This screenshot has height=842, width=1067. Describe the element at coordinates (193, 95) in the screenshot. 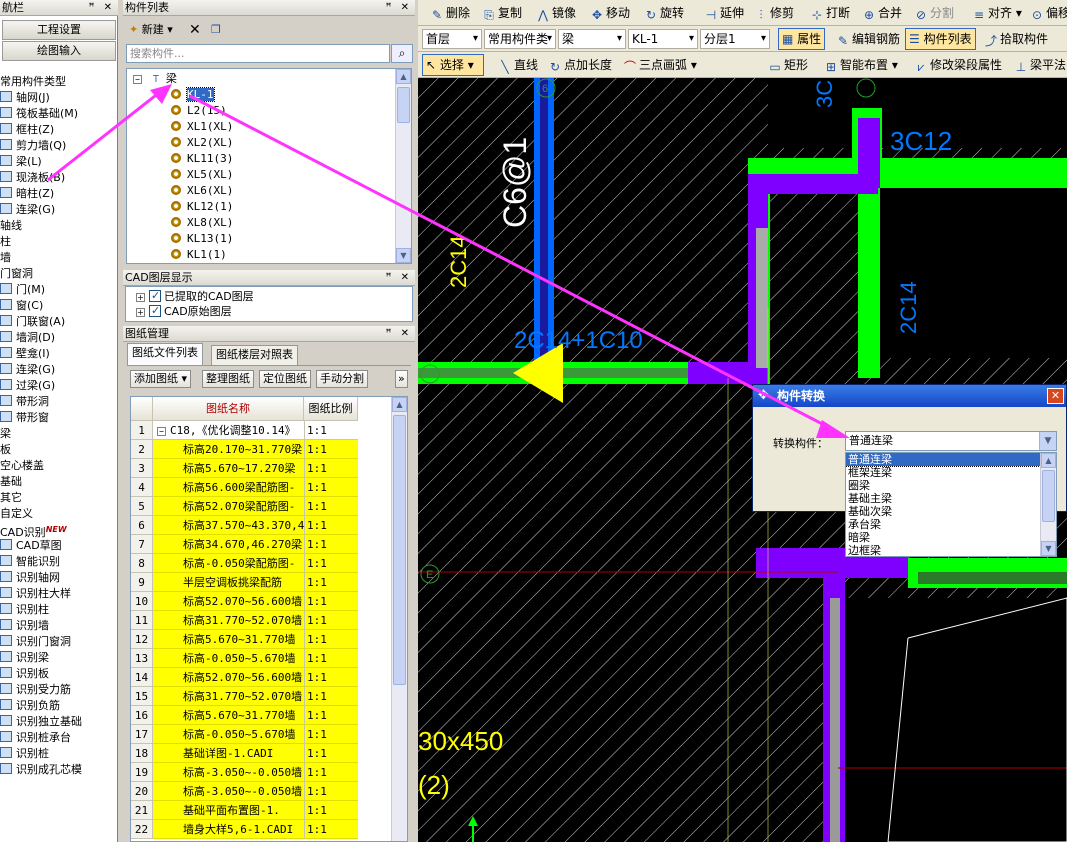

I see `component-item: KL-1` at that location.